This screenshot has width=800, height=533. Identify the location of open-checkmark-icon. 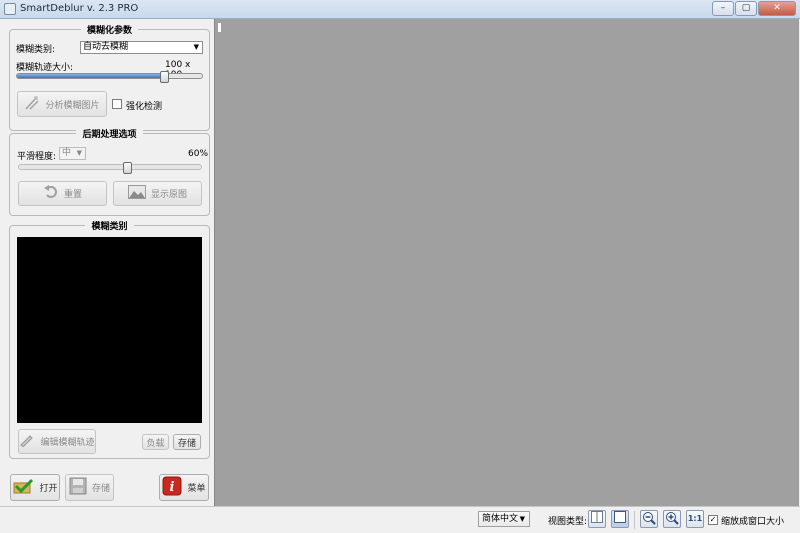
(23, 487).